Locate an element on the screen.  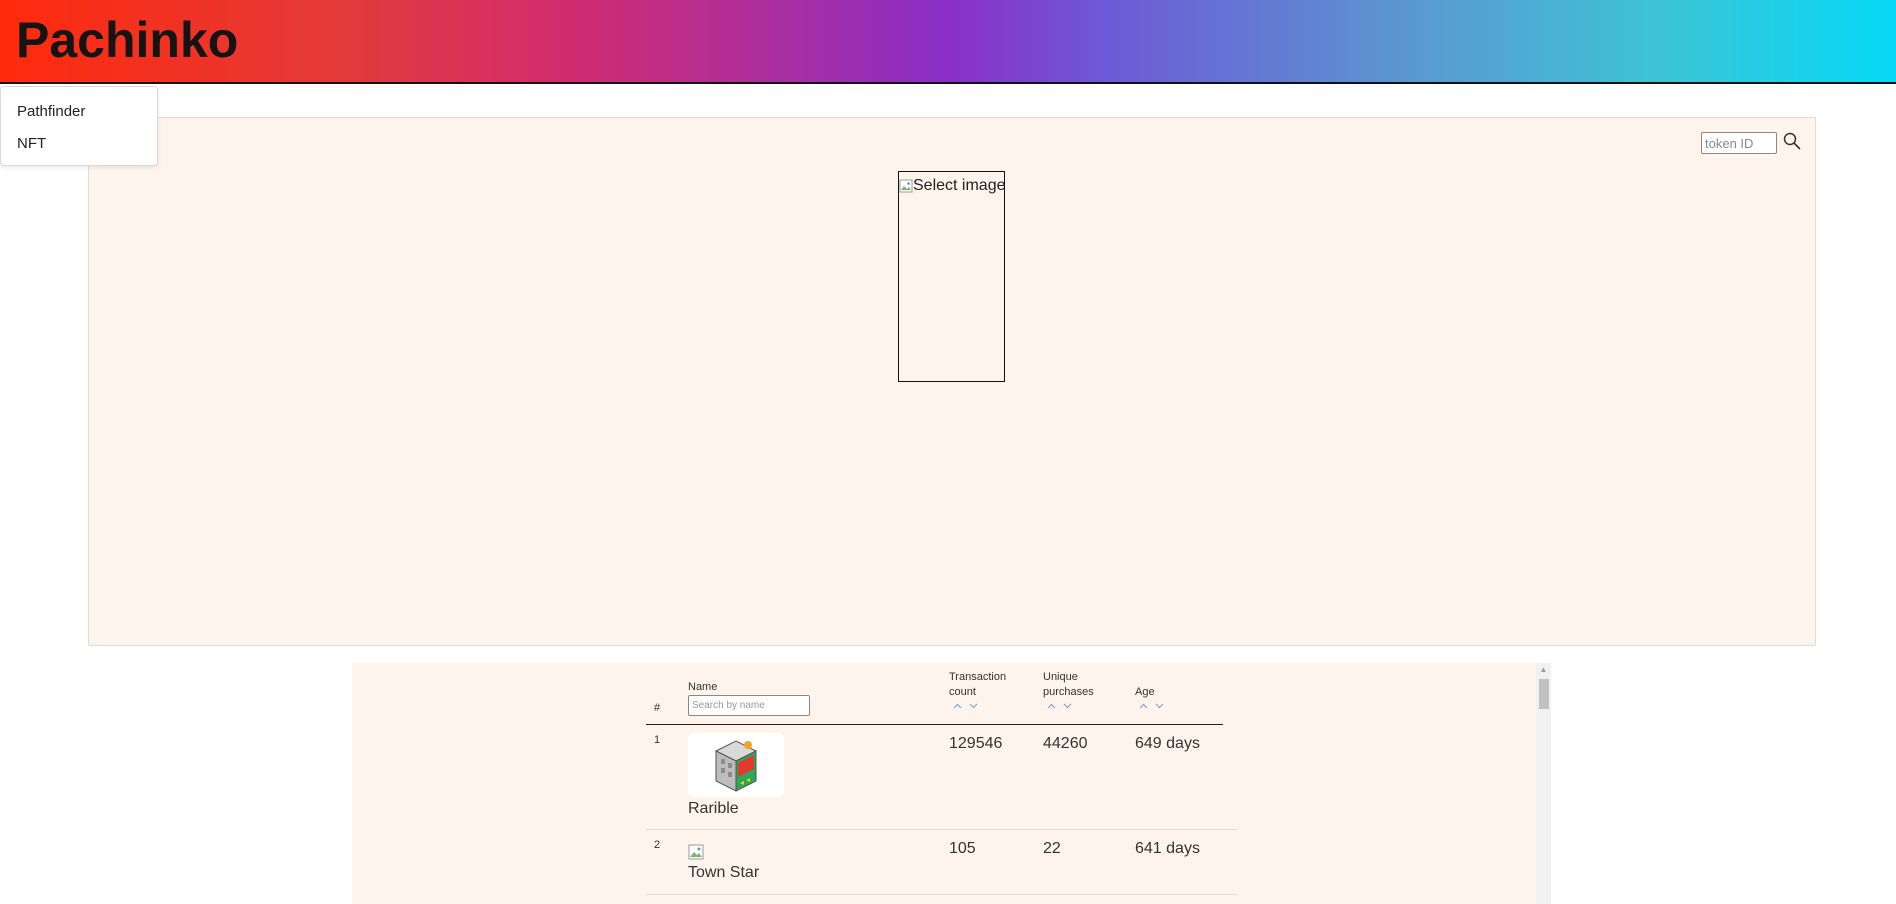
column-header-transaction-count-line2: count is located at coordinates (962, 692).